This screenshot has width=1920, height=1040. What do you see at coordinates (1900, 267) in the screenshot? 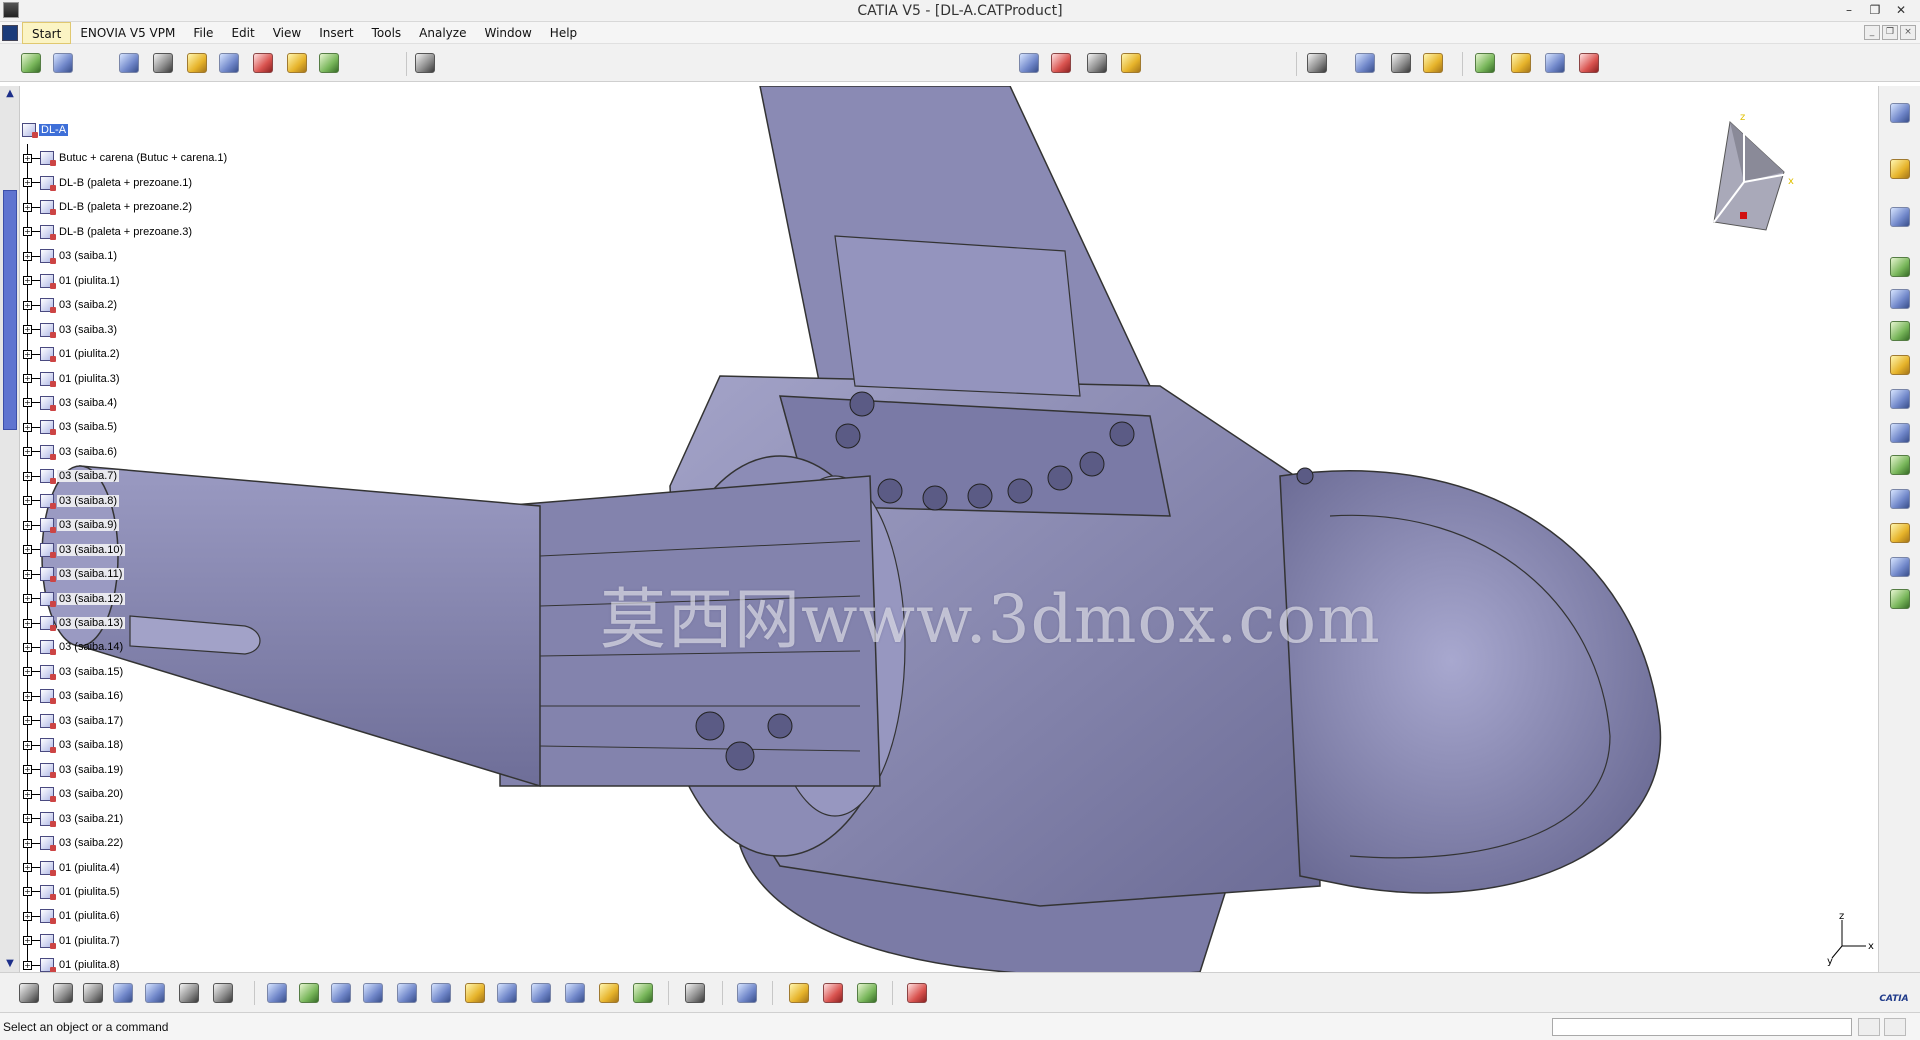
I see `coincidence-constraint-icon` at bounding box center [1900, 267].